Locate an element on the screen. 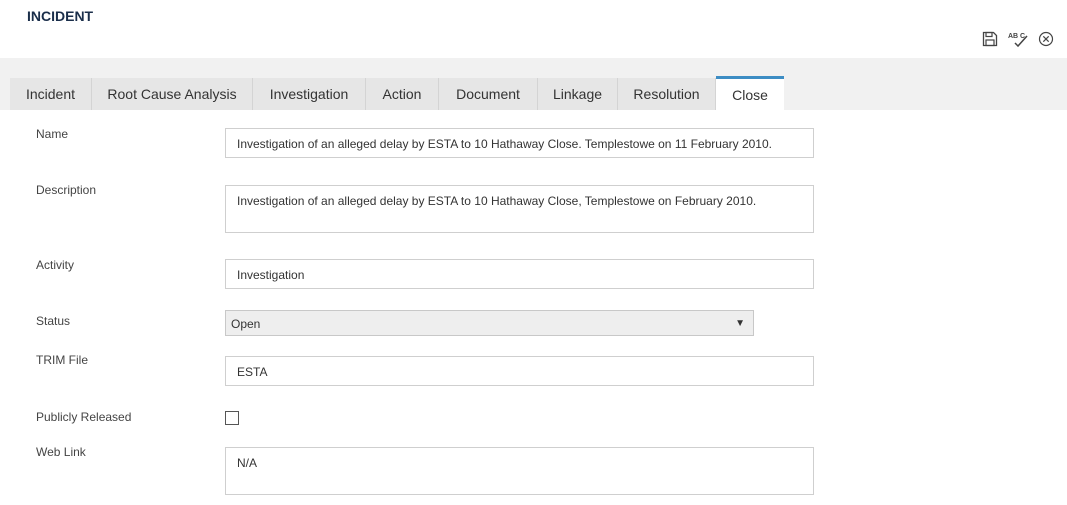 This screenshot has width=1067, height=505. tab-label: Resolution is located at coordinates (666, 94).